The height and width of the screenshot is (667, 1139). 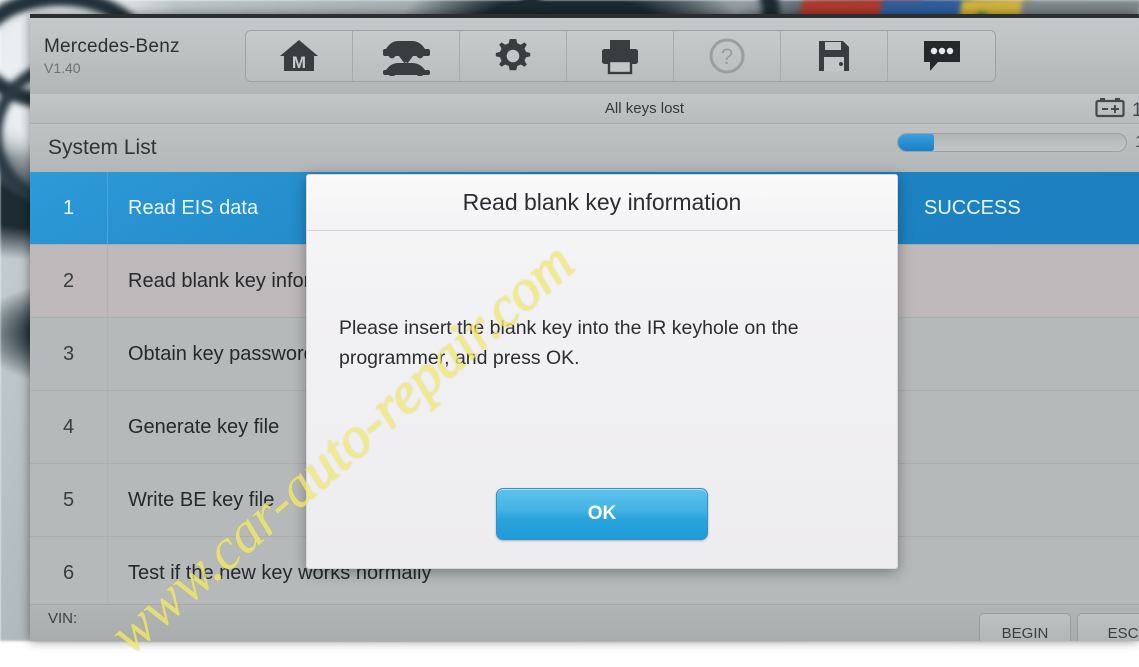 What do you see at coordinates (69, 573) in the screenshot?
I see `row-index: 6` at bounding box center [69, 573].